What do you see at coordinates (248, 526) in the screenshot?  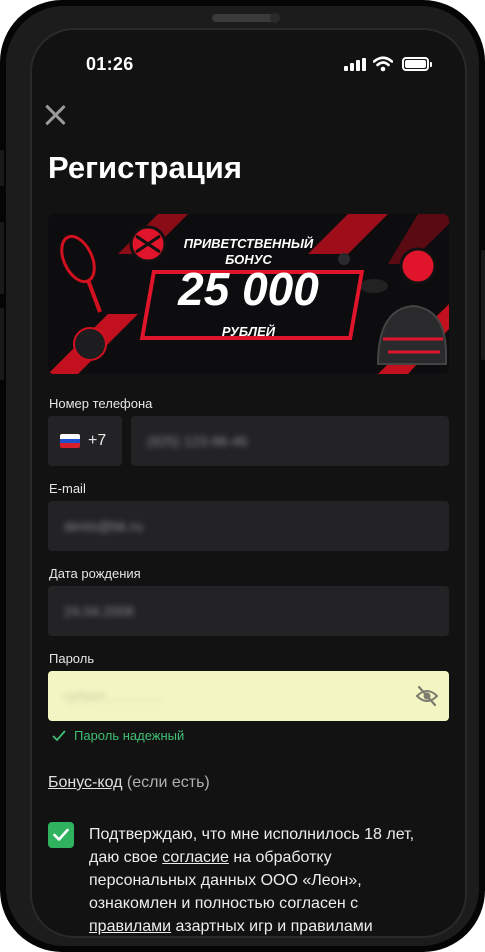 I see `email-input: denis@bk.ru` at bounding box center [248, 526].